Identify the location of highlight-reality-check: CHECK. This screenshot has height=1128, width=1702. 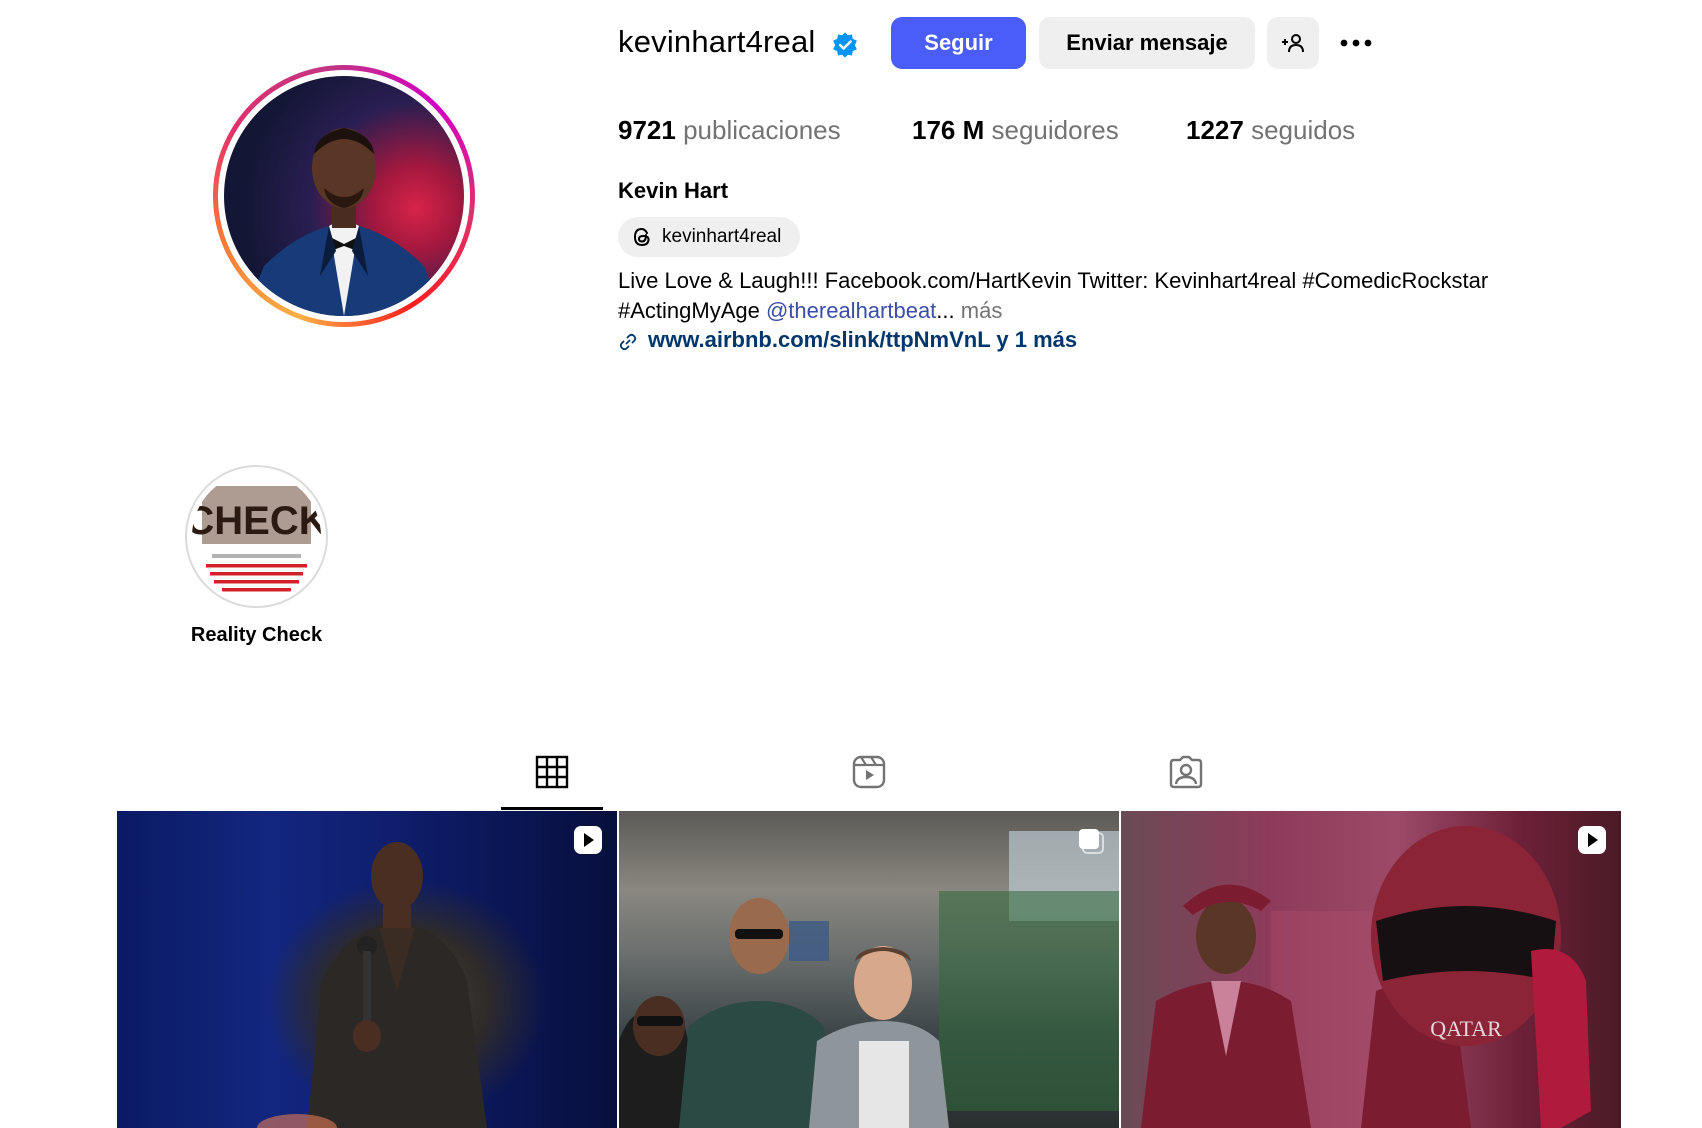
(256, 536).